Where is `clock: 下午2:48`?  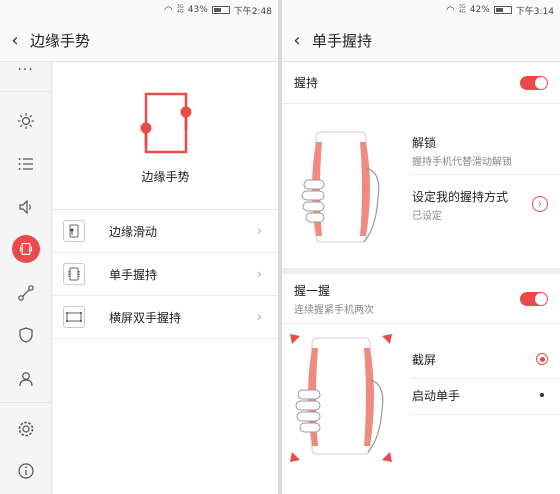 clock: 下午2:48 is located at coordinates (252, 11).